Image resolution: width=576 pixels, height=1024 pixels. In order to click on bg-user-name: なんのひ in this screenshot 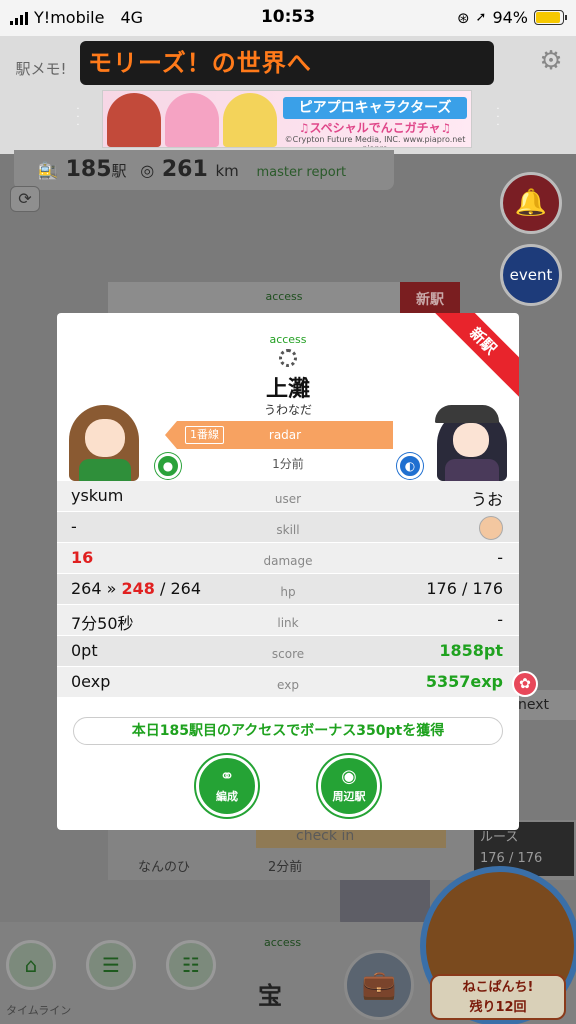, I will do `click(164, 867)`.